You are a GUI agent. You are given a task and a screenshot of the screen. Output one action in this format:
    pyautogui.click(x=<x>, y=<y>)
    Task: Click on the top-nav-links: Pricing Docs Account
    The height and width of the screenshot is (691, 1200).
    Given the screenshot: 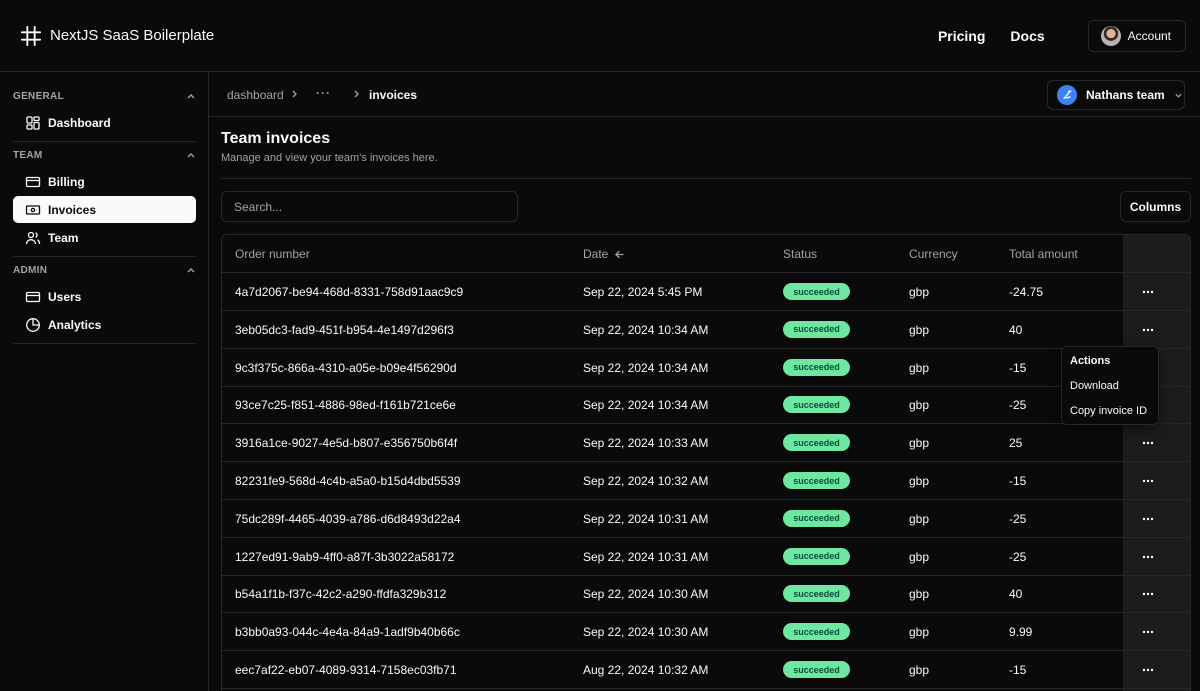 What is the action you would take?
    pyautogui.click(x=1069, y=35)
    